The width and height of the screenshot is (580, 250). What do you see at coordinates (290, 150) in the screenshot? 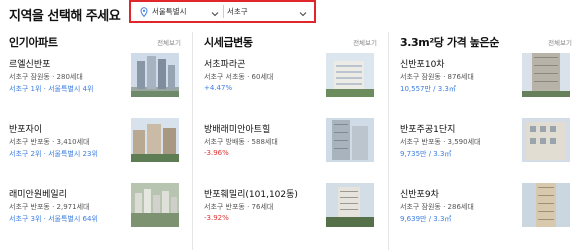
I see `list-item: 방배래미안아트힐 서초구 방배동 · 588세대 -3.96%` at bounding box center [290, 150].